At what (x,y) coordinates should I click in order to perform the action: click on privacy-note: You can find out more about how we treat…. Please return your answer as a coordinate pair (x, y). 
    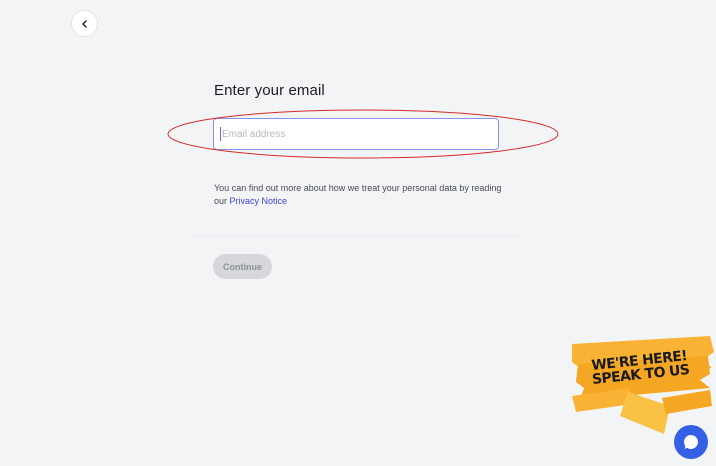
    Looking at the image, I should click on (364, 195).